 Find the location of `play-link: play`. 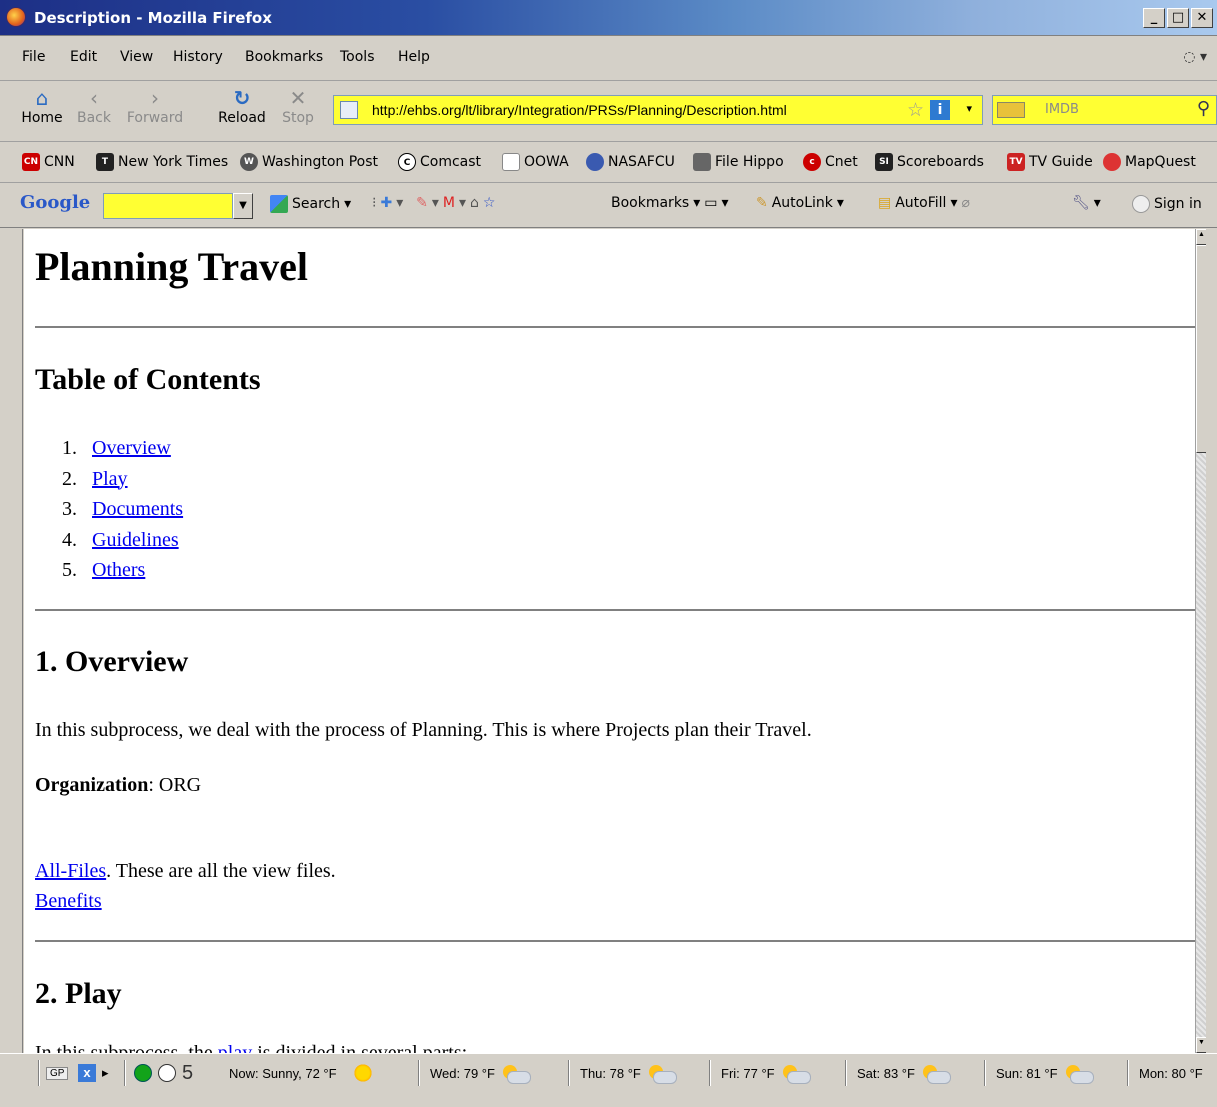

play-link: play is located at coordinates (235, 1047).